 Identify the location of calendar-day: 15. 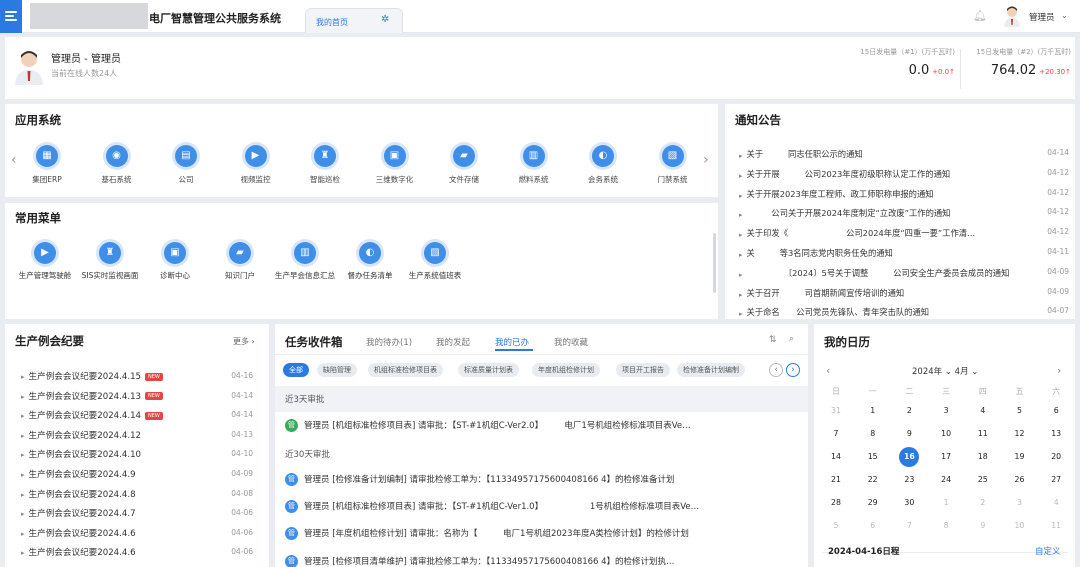
(873, 456).